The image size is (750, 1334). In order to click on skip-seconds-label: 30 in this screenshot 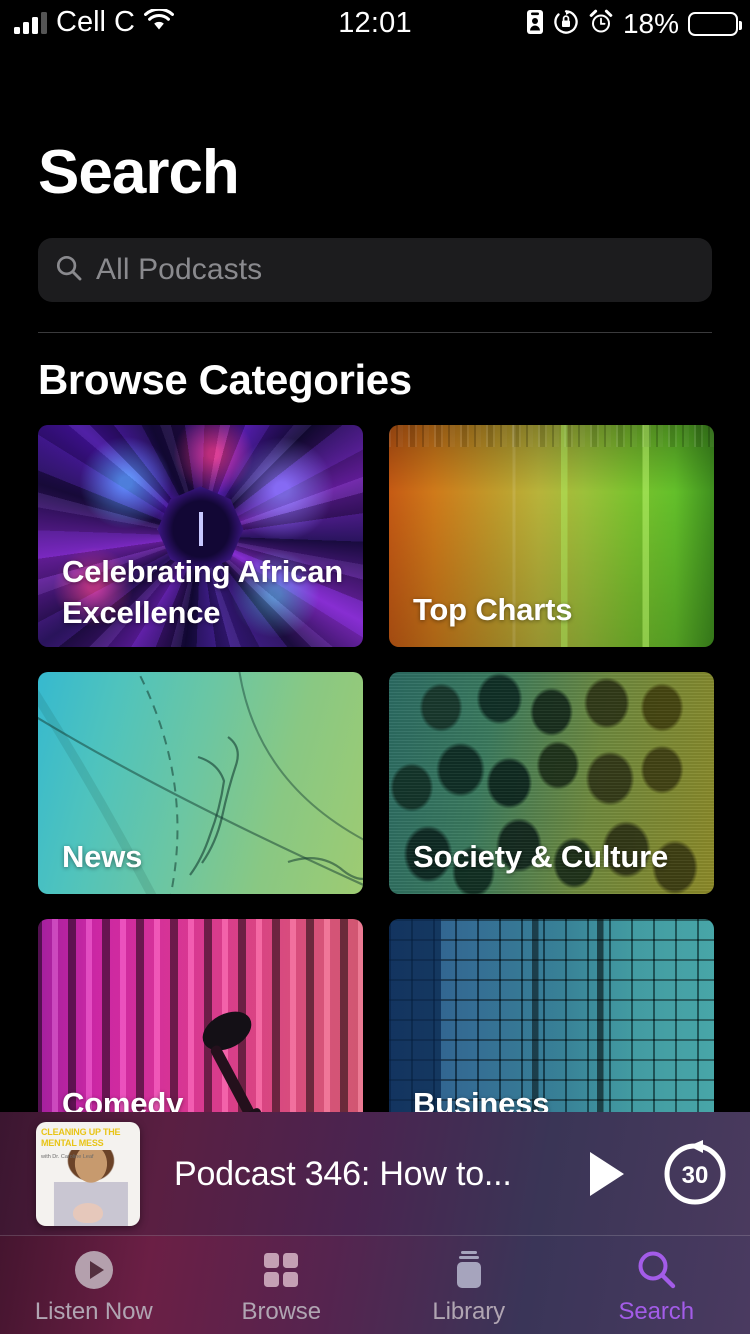, I will do `click(695, 1175)`.